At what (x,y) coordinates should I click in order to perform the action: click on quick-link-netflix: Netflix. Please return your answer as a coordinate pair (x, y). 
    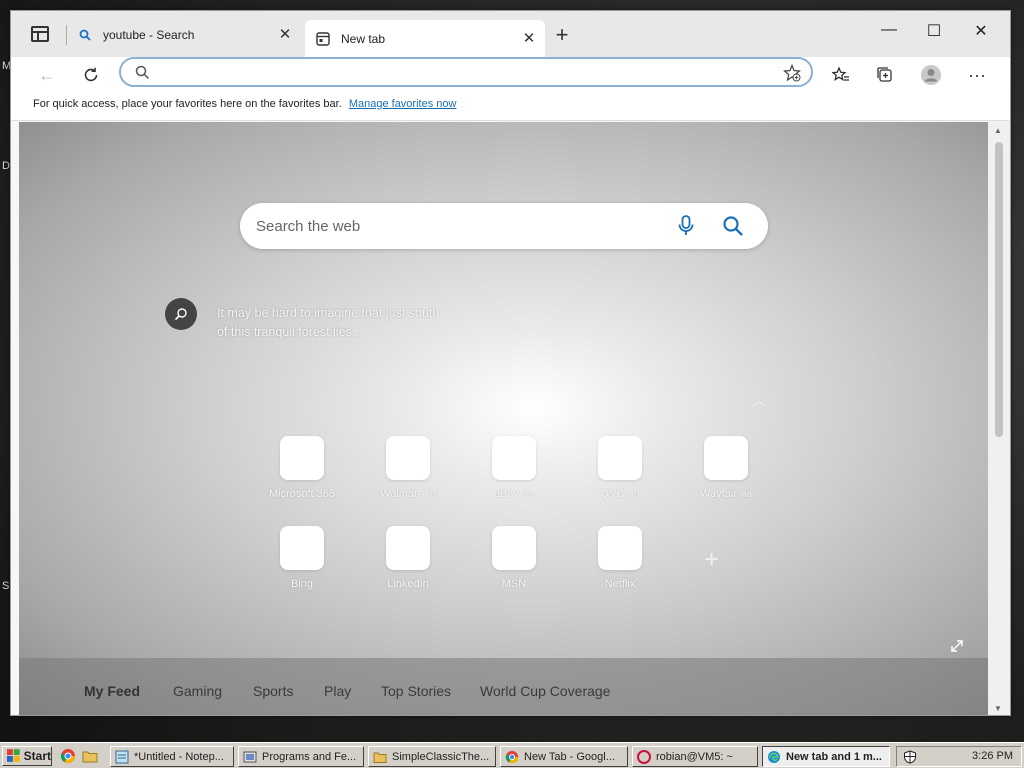
    Looking at the image, I should click on (620, 558).